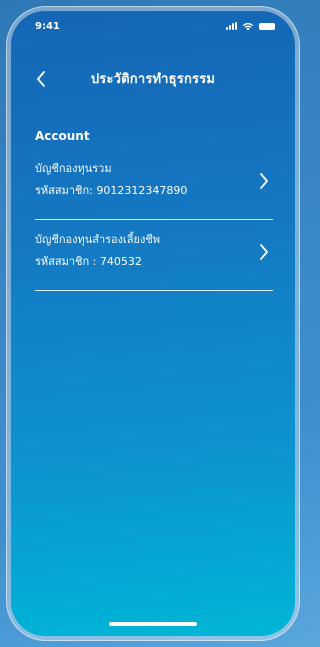  What do you see at coordinates (267, 26) in the screenshot?
I see `battery-icon` at bounding box center [267, 26].